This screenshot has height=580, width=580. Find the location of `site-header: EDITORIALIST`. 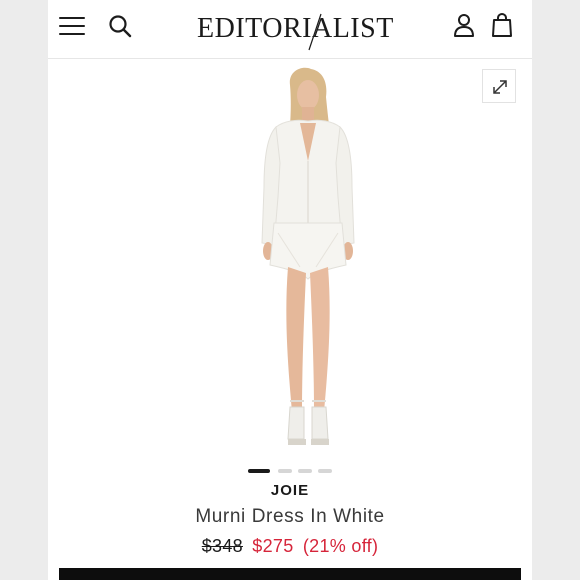

site-header: EDITORIALIST is located at coordinates (290, 29).